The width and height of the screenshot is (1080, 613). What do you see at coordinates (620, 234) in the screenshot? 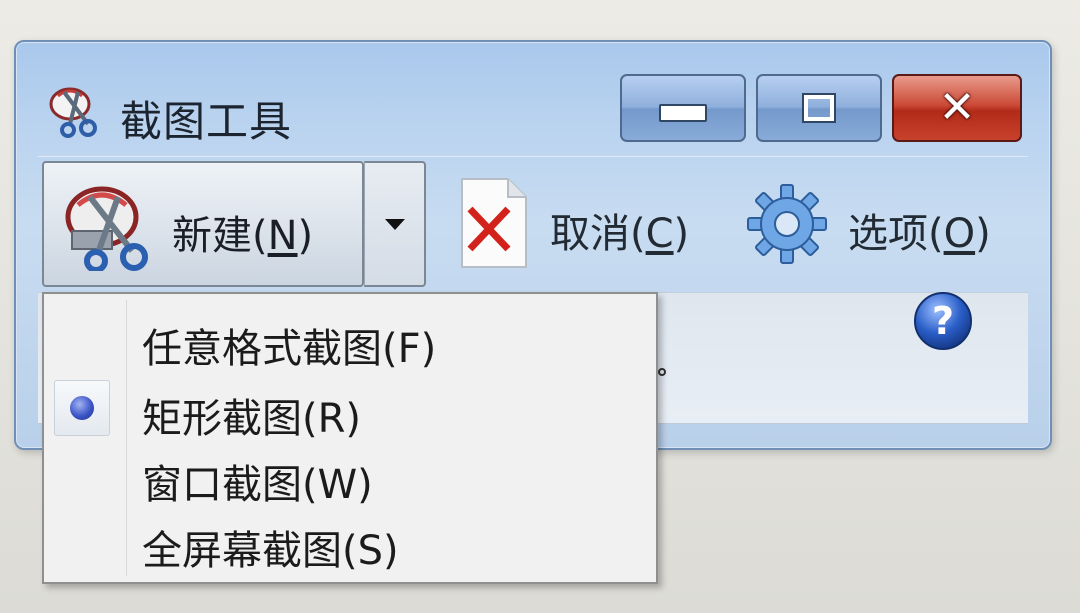
I see `cancel-label: 取消(C)` at bounding box center [620, 234].